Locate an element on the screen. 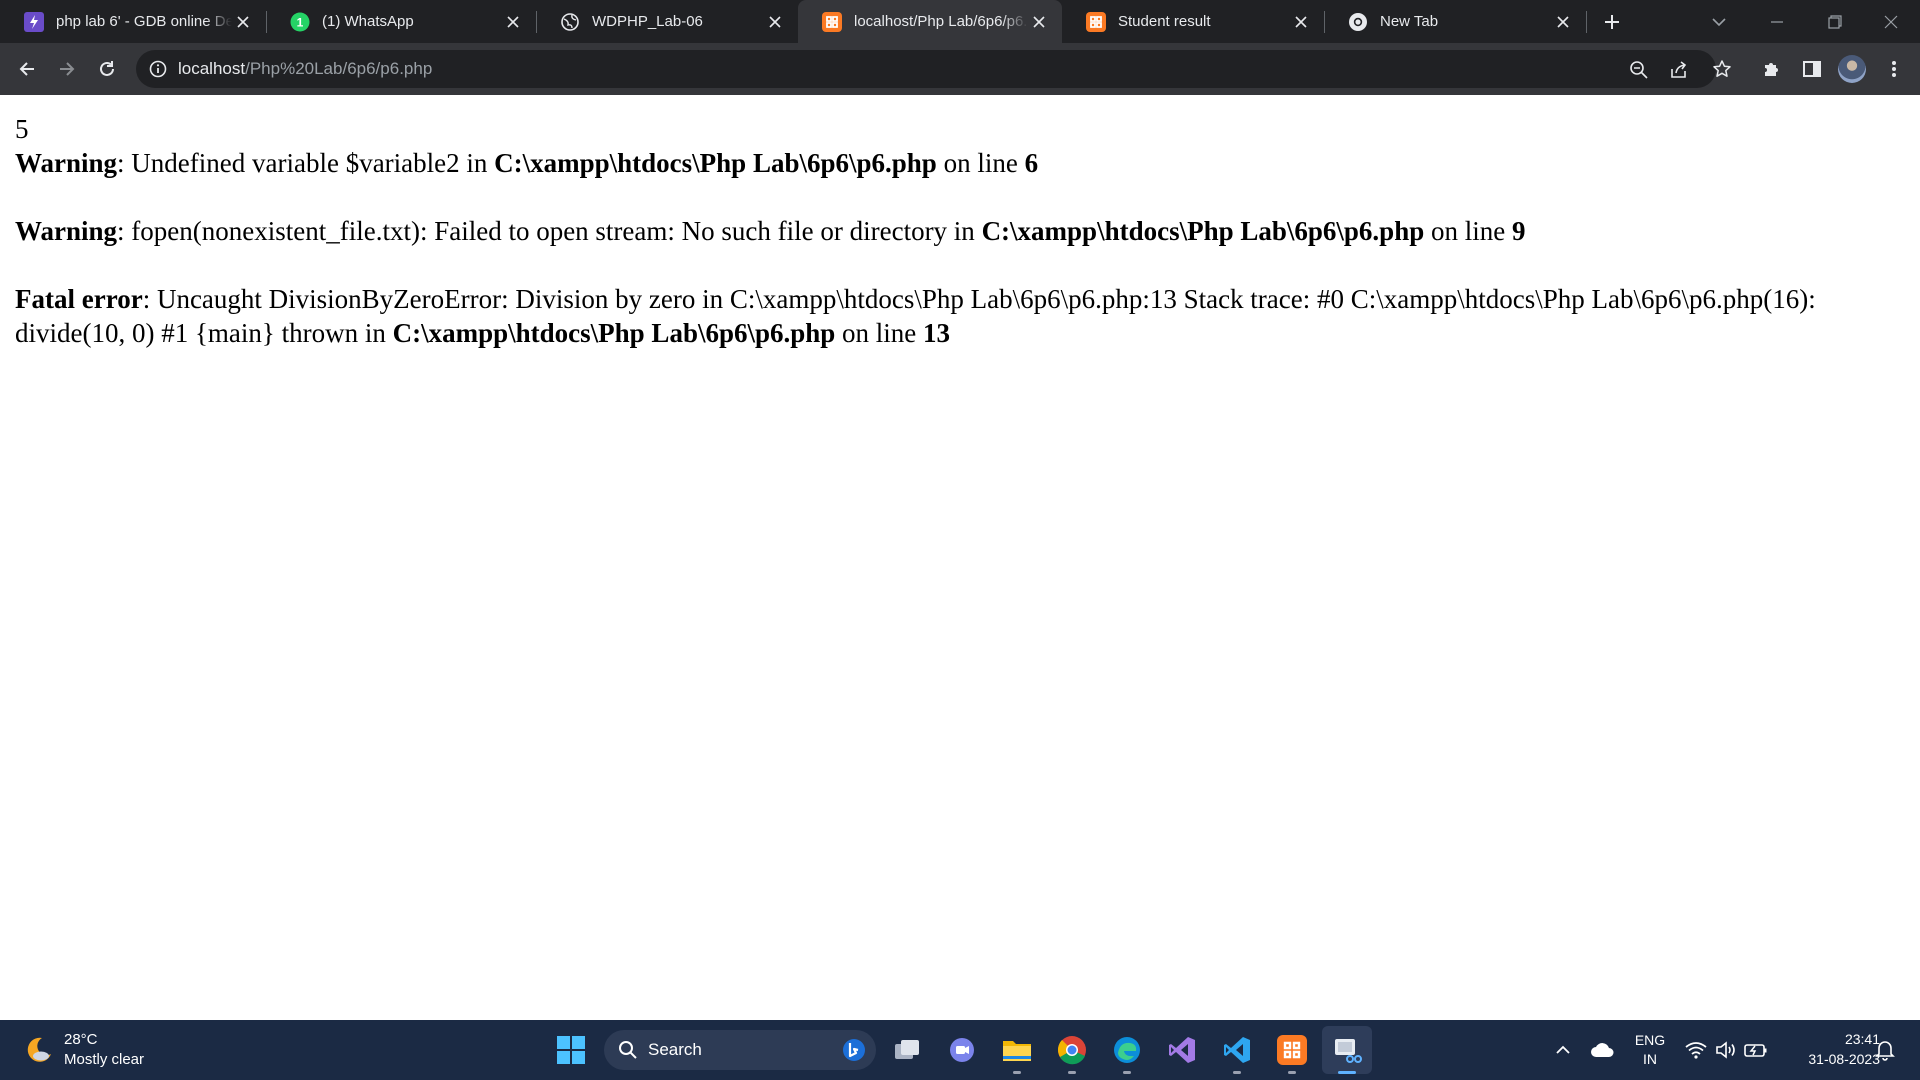 Image resolution: width=1920 pixels, height=1080 pixels. globe-icon is located at coordinates (570, 22).